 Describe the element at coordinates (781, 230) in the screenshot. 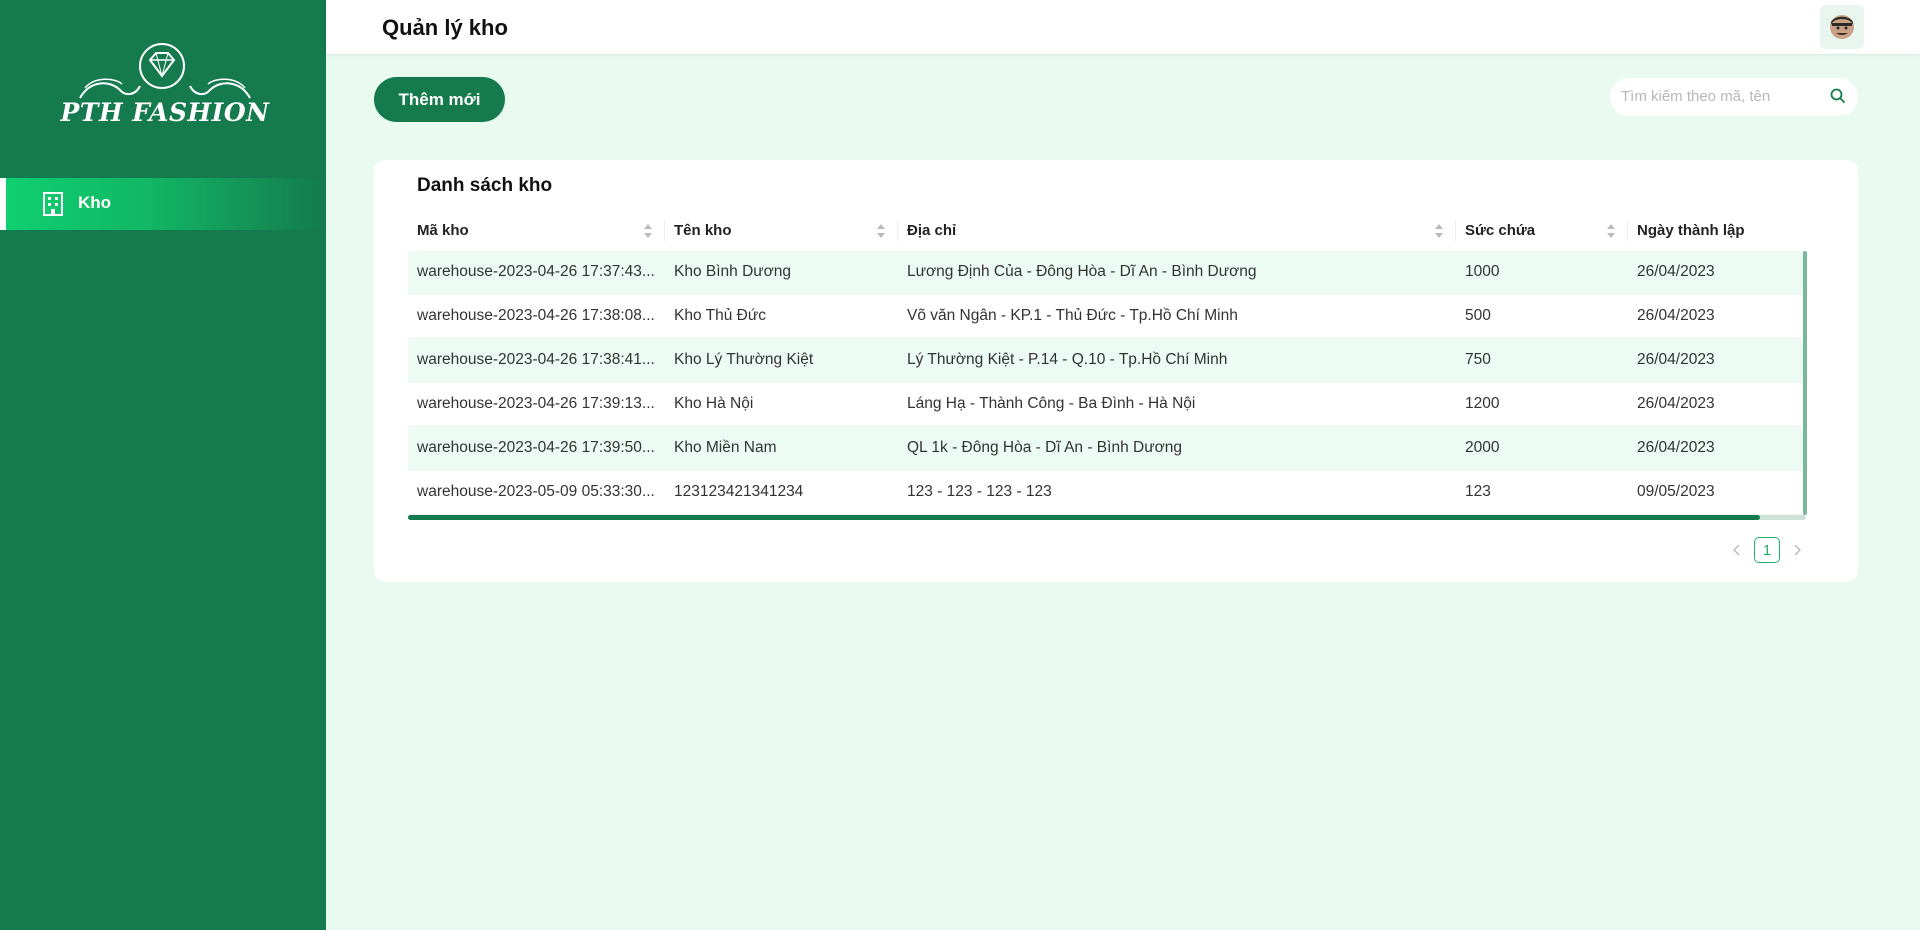

I see `column-header-ten-kho: Tên kho` at that location.